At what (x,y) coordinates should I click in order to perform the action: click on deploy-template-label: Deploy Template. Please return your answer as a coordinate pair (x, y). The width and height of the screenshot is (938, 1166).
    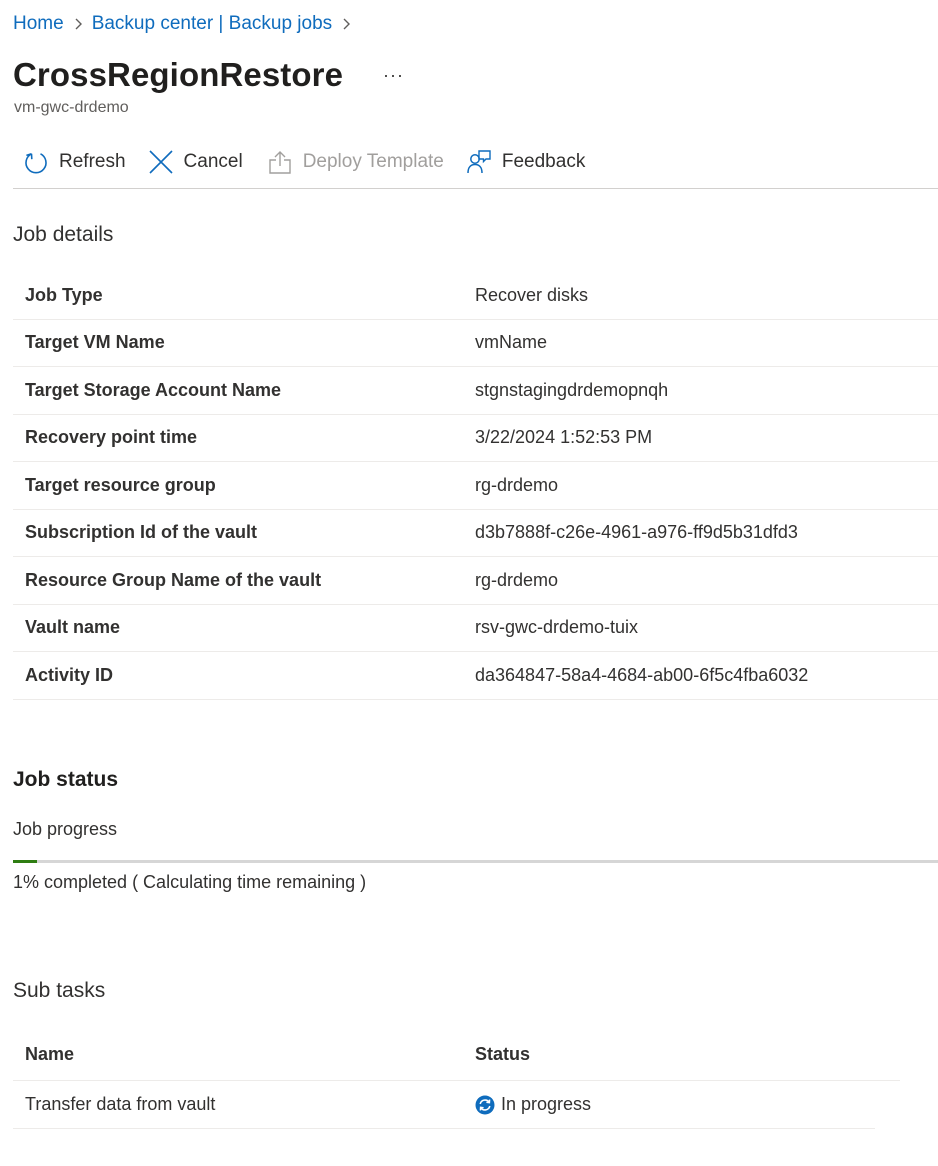
    Looking at the image, I should click on (373, 161).